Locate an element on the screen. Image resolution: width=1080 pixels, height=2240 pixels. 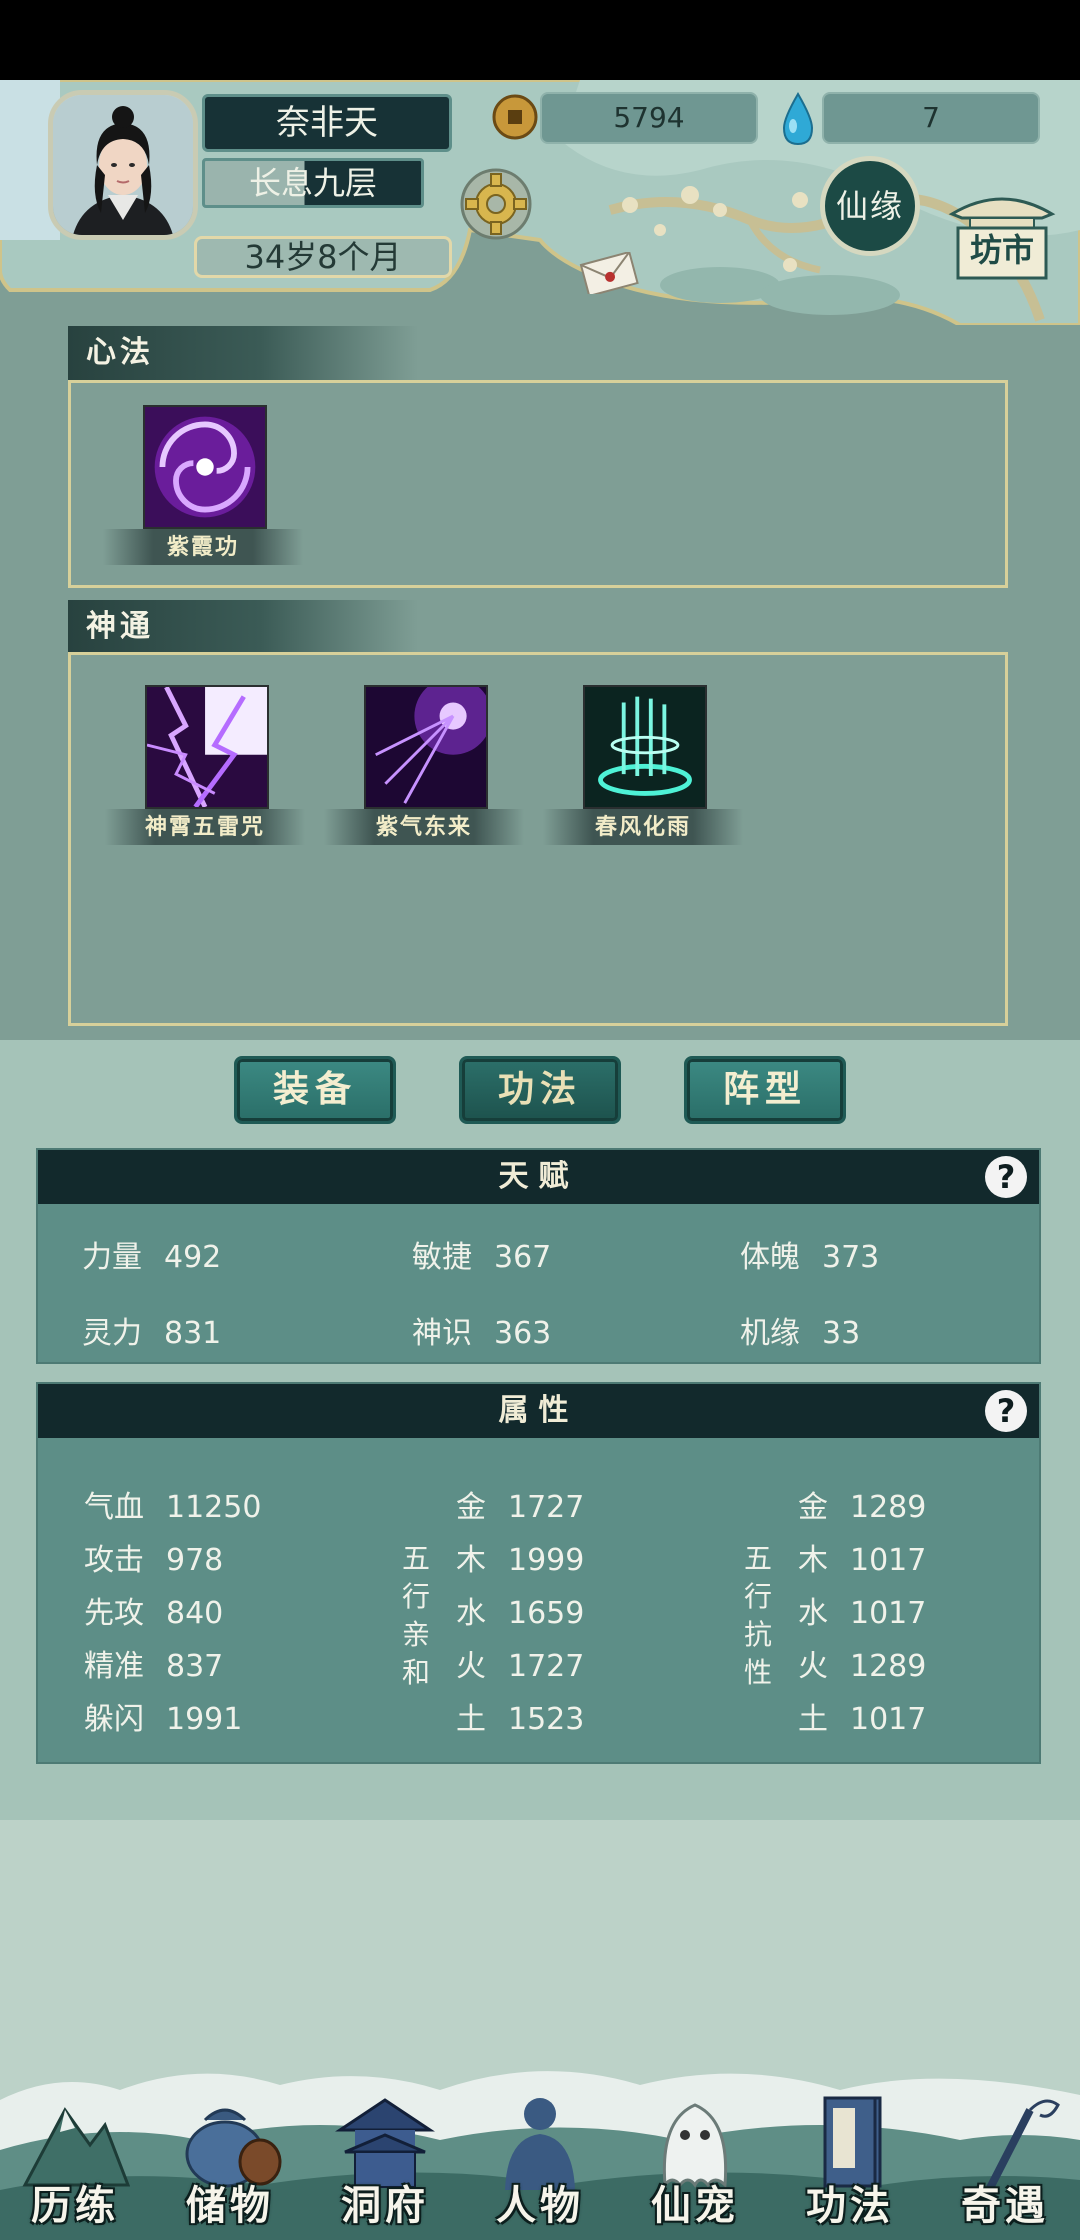
skill-slot: 紫气东来 is located at coordinates (424, 770).